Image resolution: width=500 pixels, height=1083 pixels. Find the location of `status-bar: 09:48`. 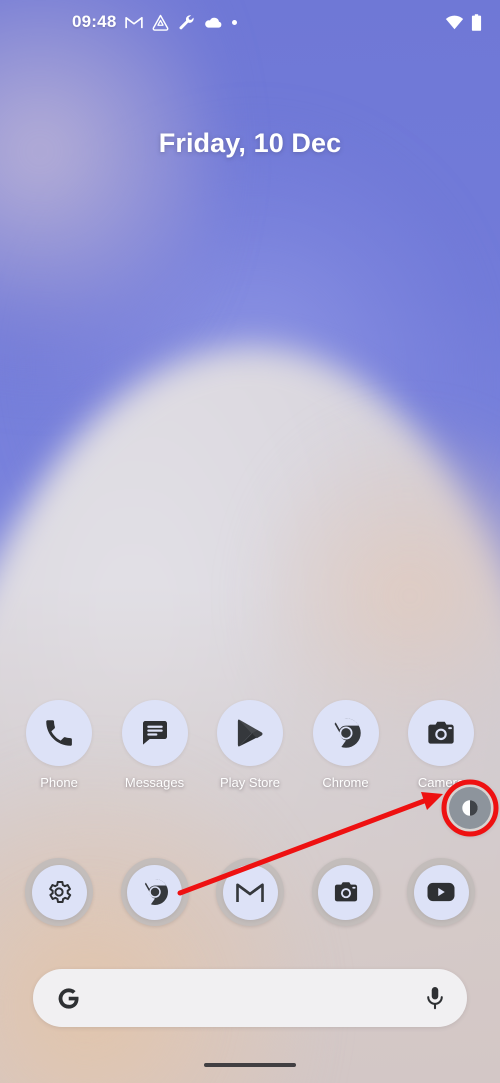

status-bar: 09:48 is located at coordinates (250, 22).